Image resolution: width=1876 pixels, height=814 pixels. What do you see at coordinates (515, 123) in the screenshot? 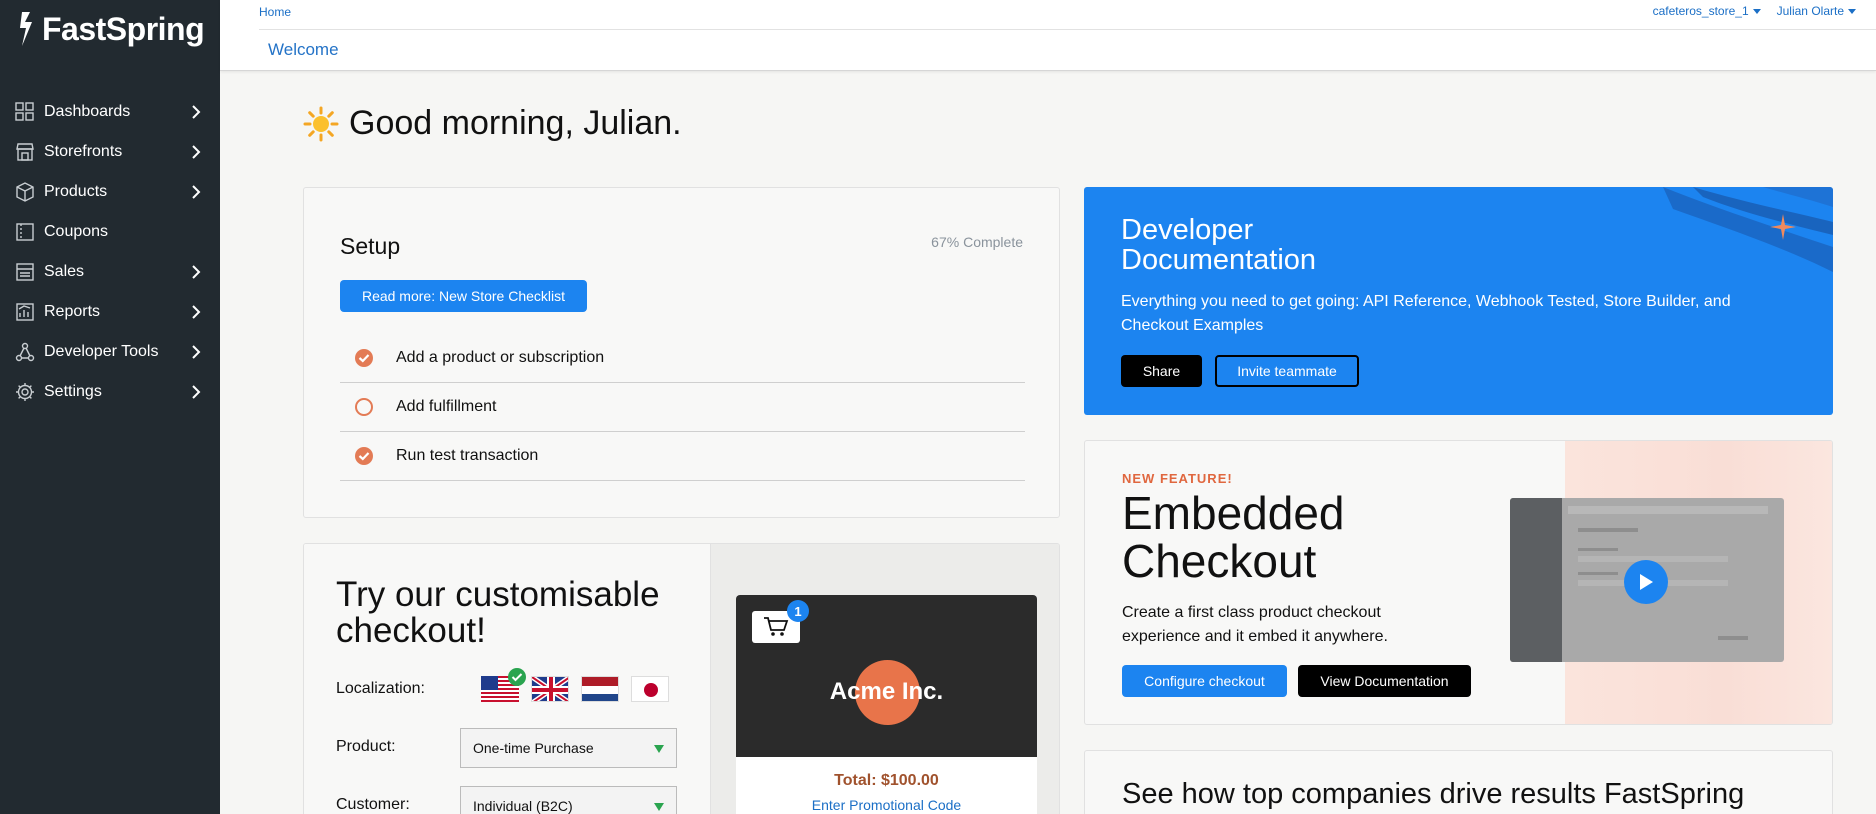
I see `greeting-text: Good morning, Julian.` at bounding box center [515, 123].